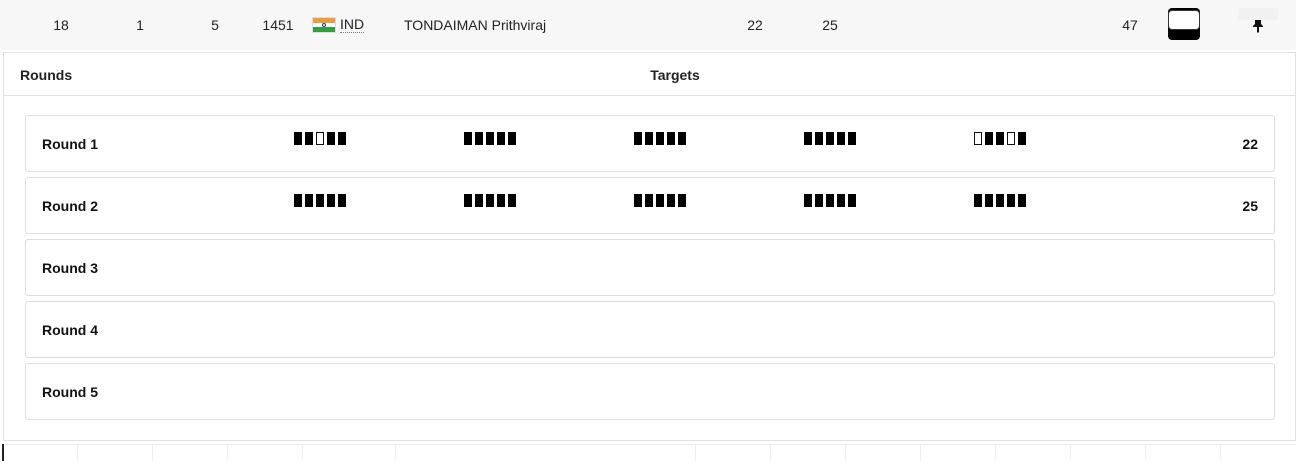 The height and width of the screenshot is (461, 1296). Describe the element at coordinates (675, 75) in the screenshot. I see `targets-header: Targets` at that location.